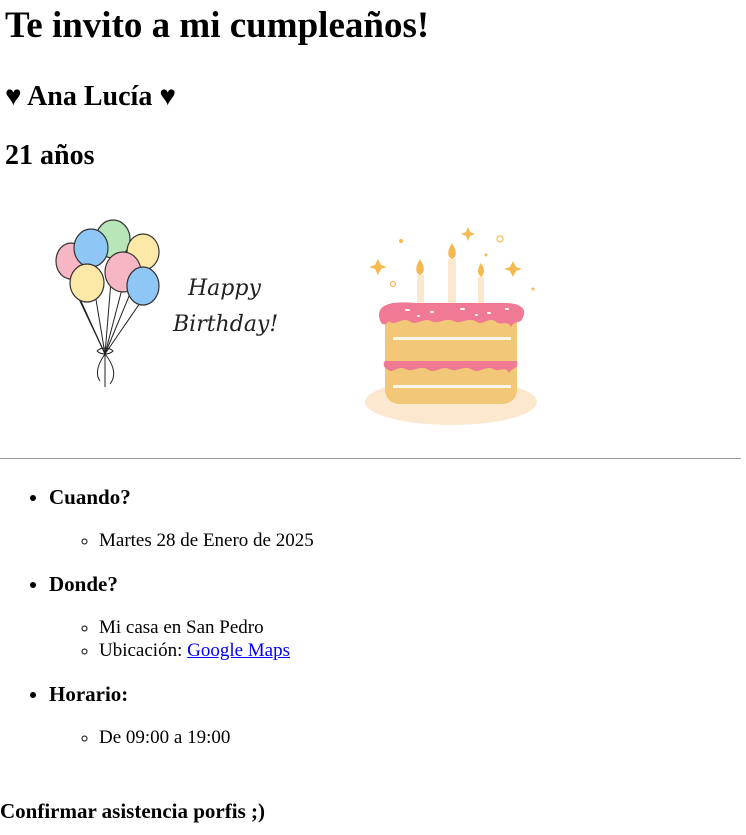 This screenshot has height=835, width=746. I want to click on birthday-text: Birthday!, so click(225, 324).